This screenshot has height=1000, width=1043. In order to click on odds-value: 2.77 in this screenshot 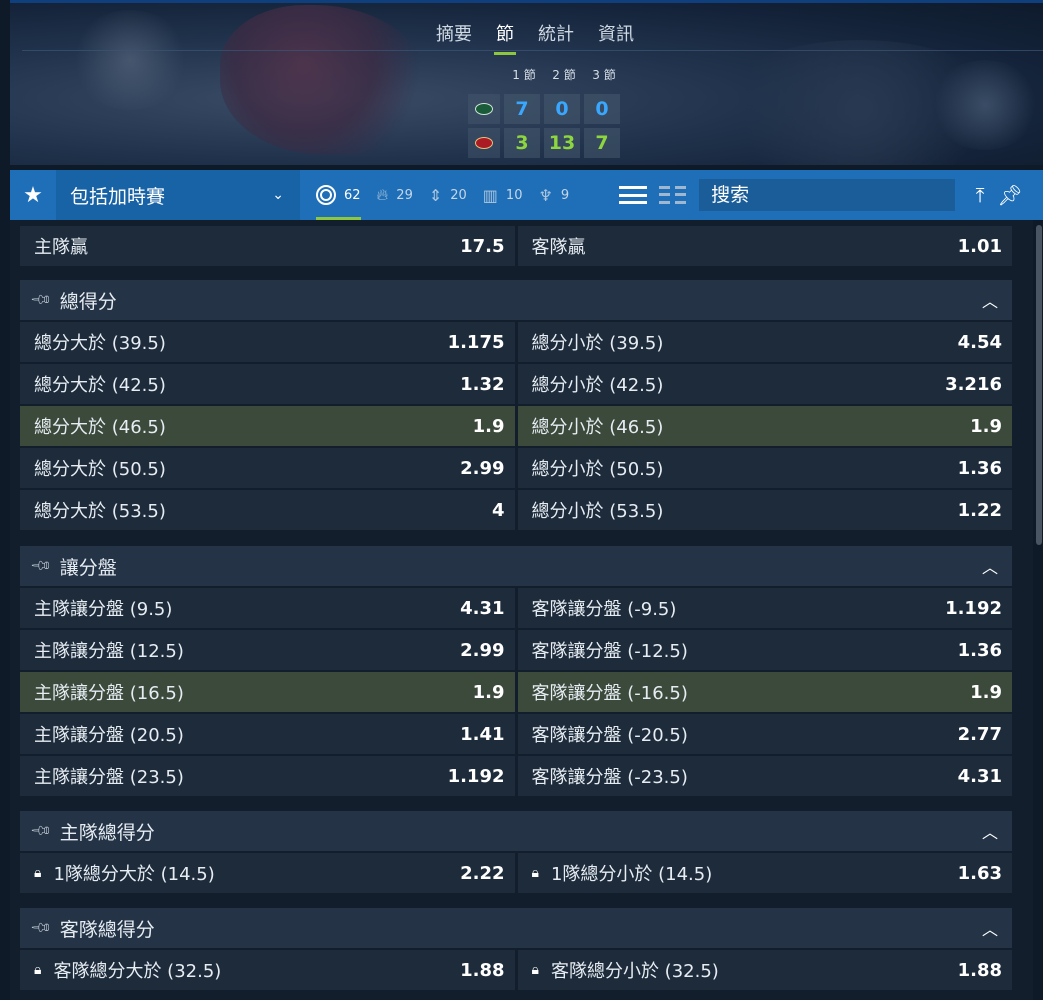, I will do `click(979, 734)`.